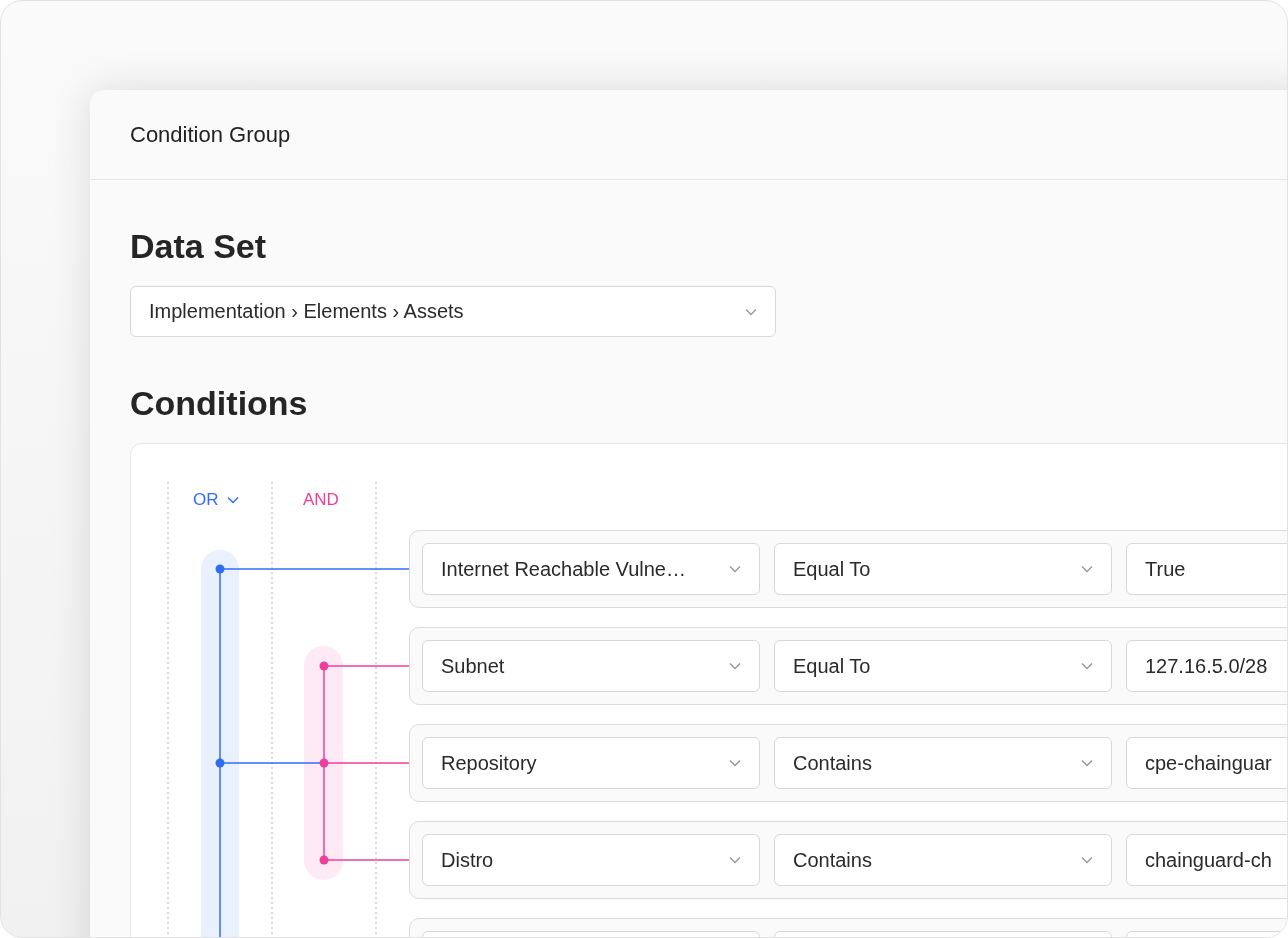  What do you see at coordinates (1206, 860) in the screenshot?
I see `value-field: chainguard-ch` at bounding box center [1206, 860].